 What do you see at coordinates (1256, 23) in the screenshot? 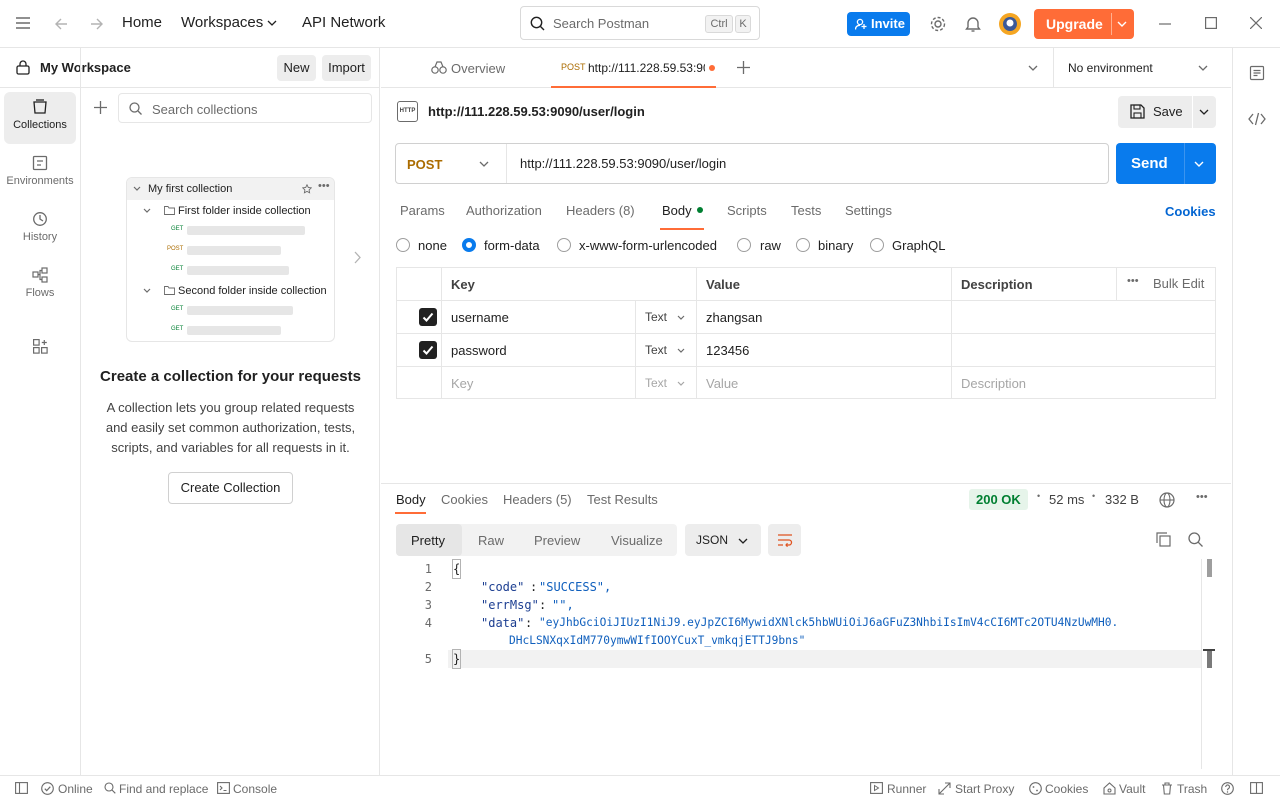
I see `close-icon` at bounding box center [1256, 23].